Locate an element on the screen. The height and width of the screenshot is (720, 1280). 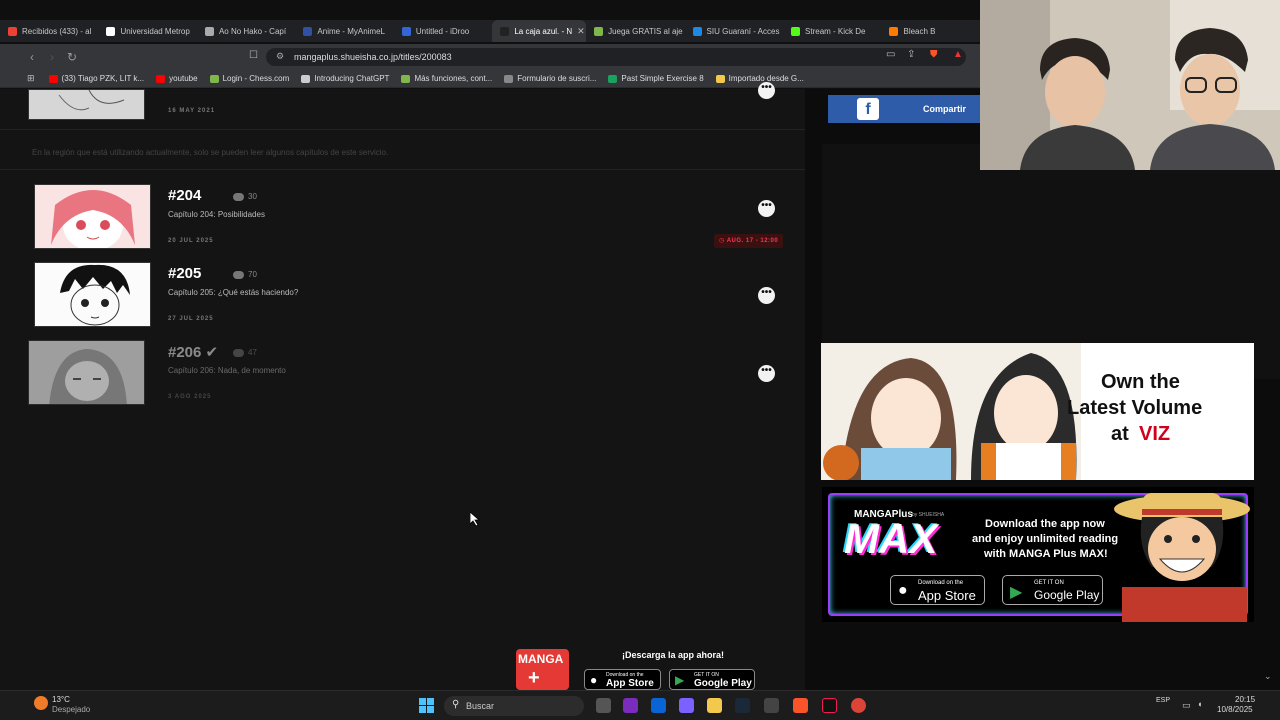
windows-start-icon is located at coordinates (426, 705).